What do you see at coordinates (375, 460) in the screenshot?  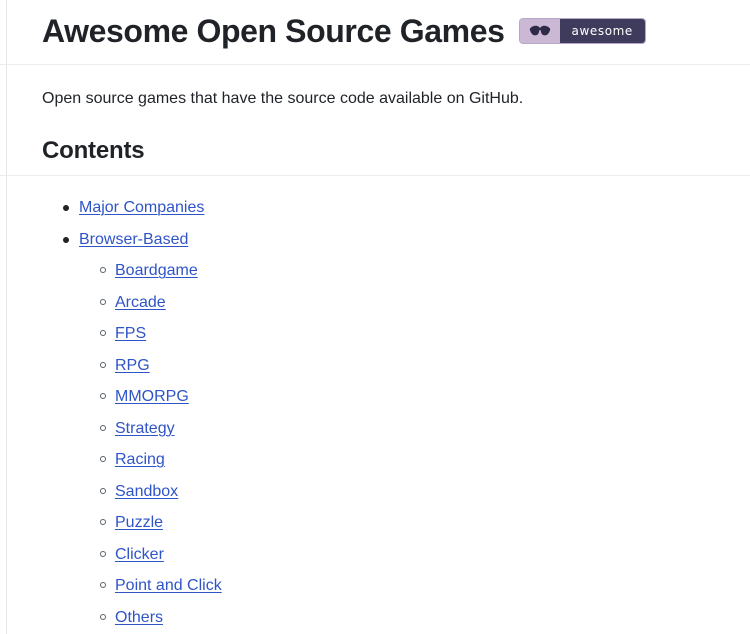 I see `list-item: Racing` at bounding box center [375, 460].